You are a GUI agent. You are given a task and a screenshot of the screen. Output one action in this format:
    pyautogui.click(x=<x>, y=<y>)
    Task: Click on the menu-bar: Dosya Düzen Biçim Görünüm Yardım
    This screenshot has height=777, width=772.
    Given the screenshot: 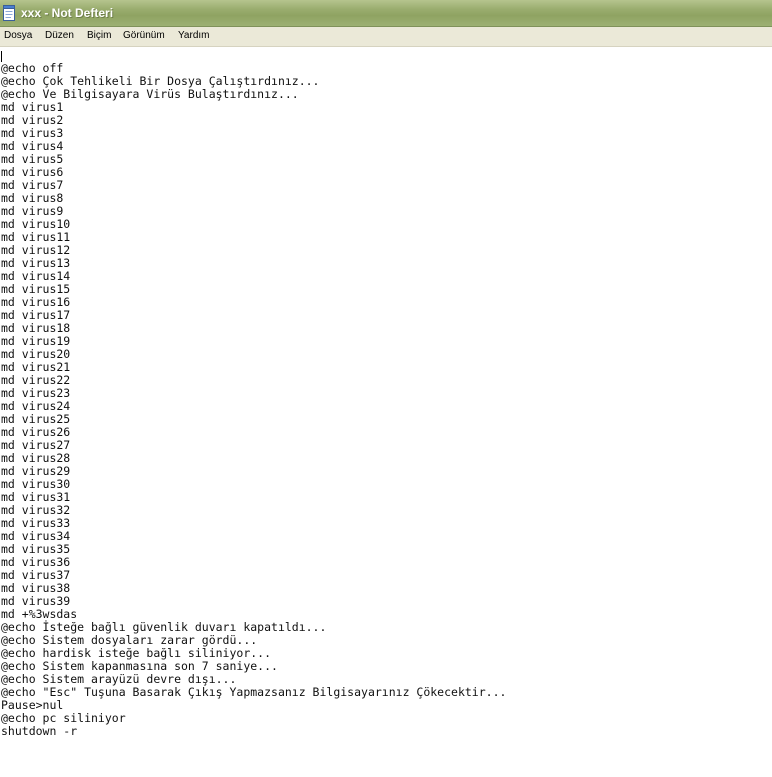 What is the action you would take?
    pyautogui.click(x=386, y=37)
    